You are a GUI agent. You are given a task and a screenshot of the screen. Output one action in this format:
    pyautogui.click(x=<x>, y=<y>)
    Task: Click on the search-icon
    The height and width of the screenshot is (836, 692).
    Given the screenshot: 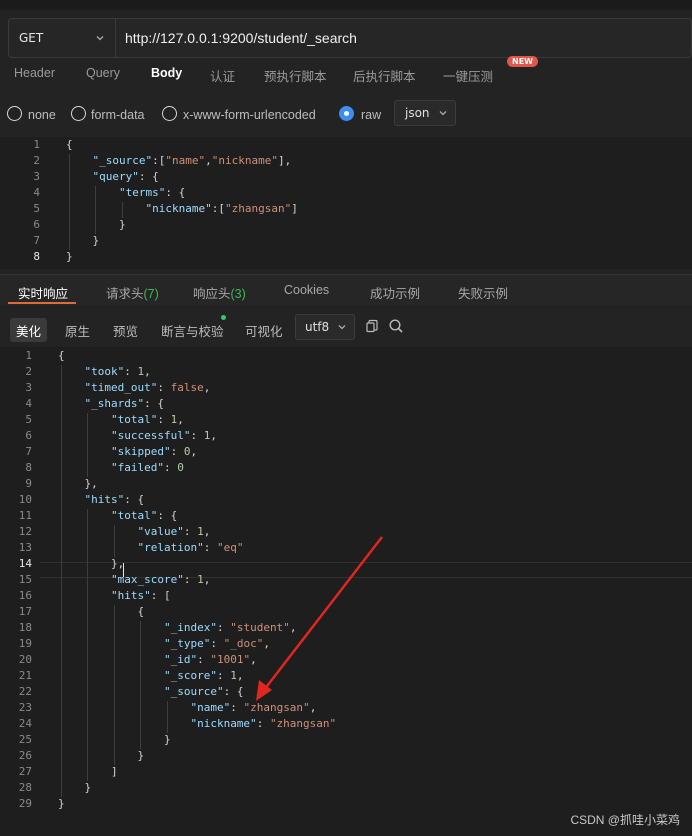 What is the action you would take?
    pyautogui.click(x=396, y=326)
    